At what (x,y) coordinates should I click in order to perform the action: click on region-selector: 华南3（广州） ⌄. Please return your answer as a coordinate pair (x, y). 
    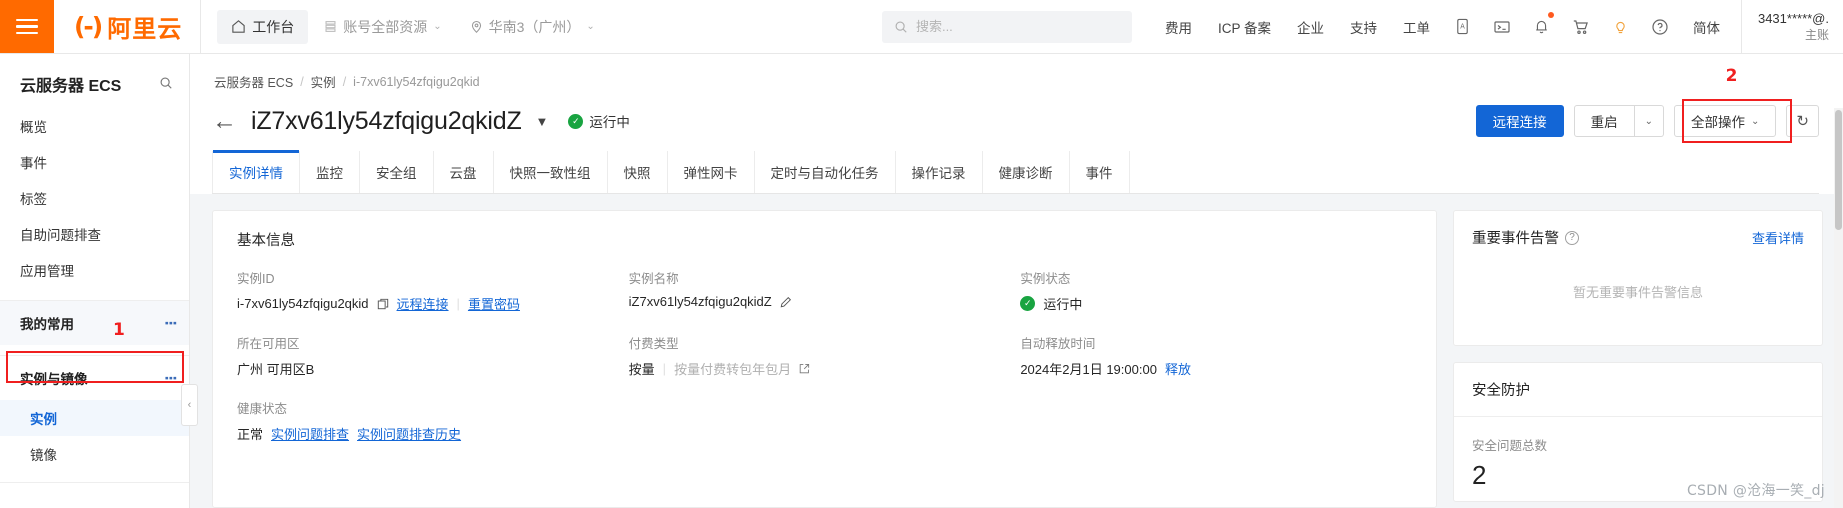
    Looking at the image, I should click on (532, 27).